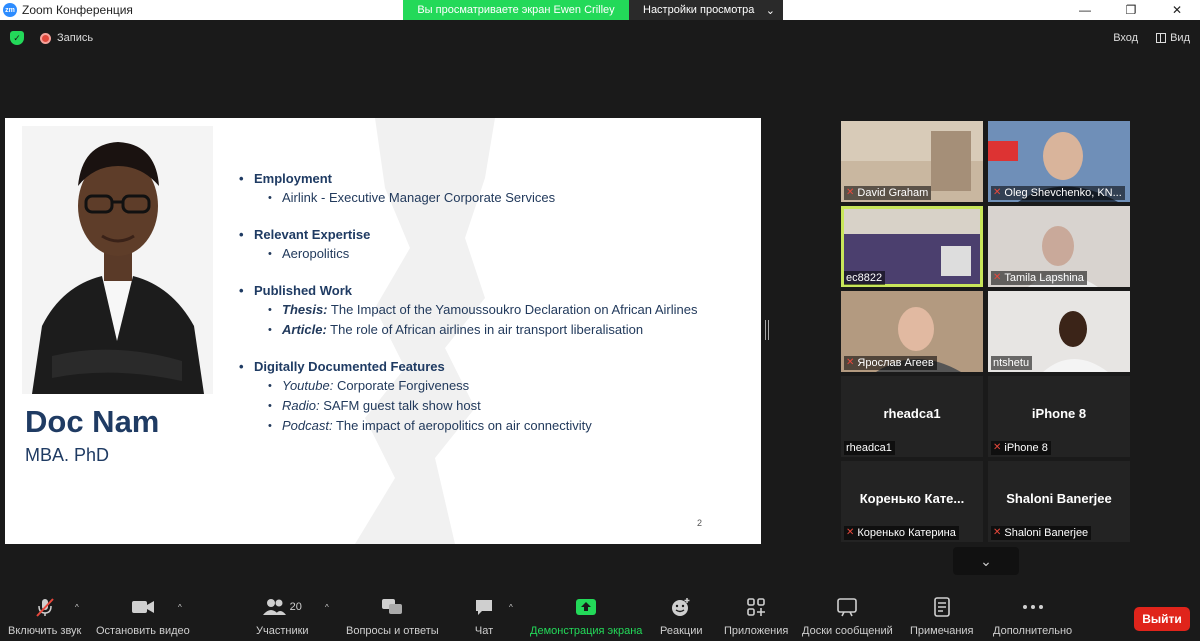  What do you see at coordinates (1177, 10) in the screenshot?
I see `close-window-button: ✕` at bounding box center [1177, 10].